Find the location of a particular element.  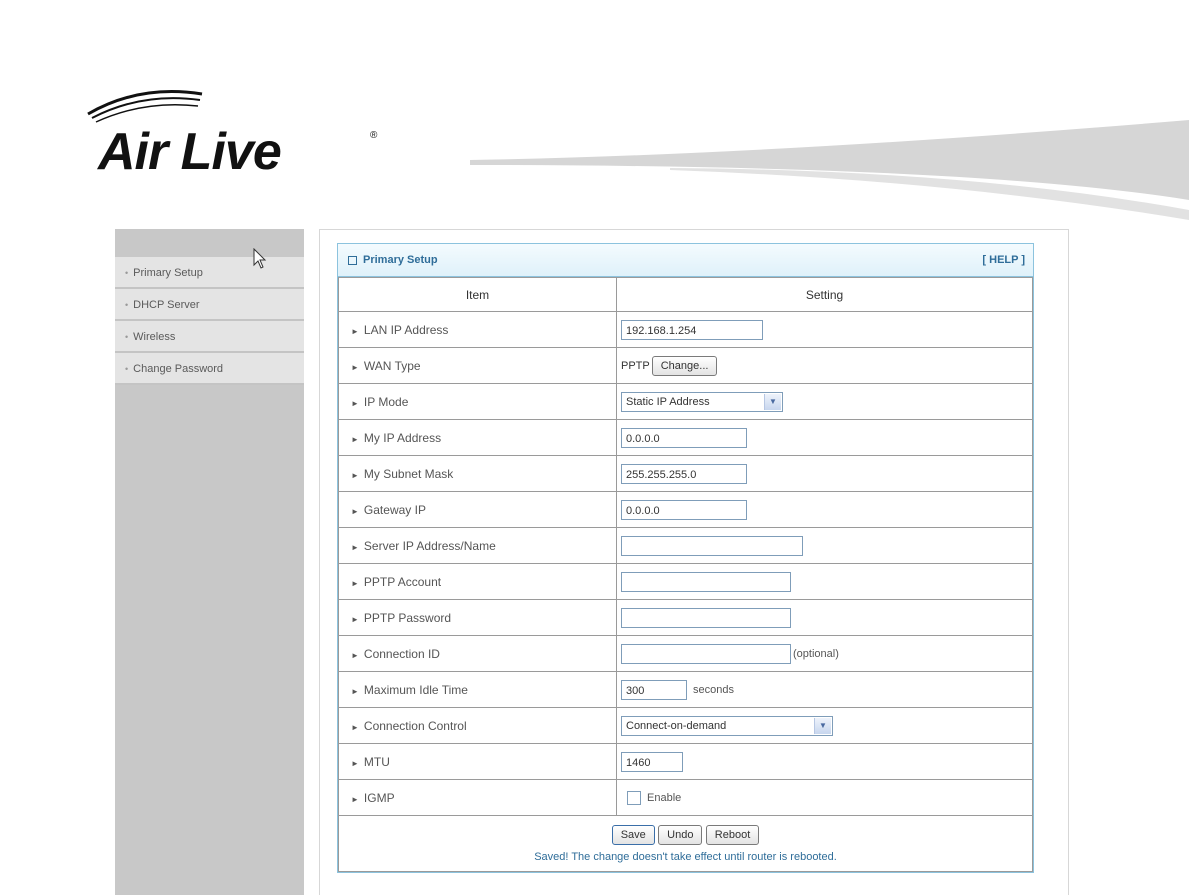

idle-time-input: 300 is located at coordinates (654, 689).